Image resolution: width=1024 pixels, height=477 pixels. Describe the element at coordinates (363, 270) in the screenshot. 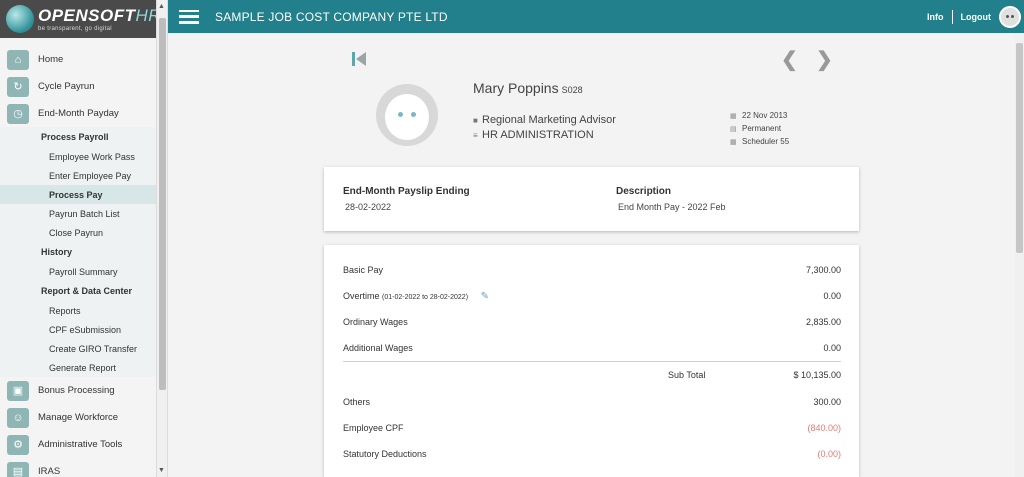

I see `line-label: Basic Pay` at that location.